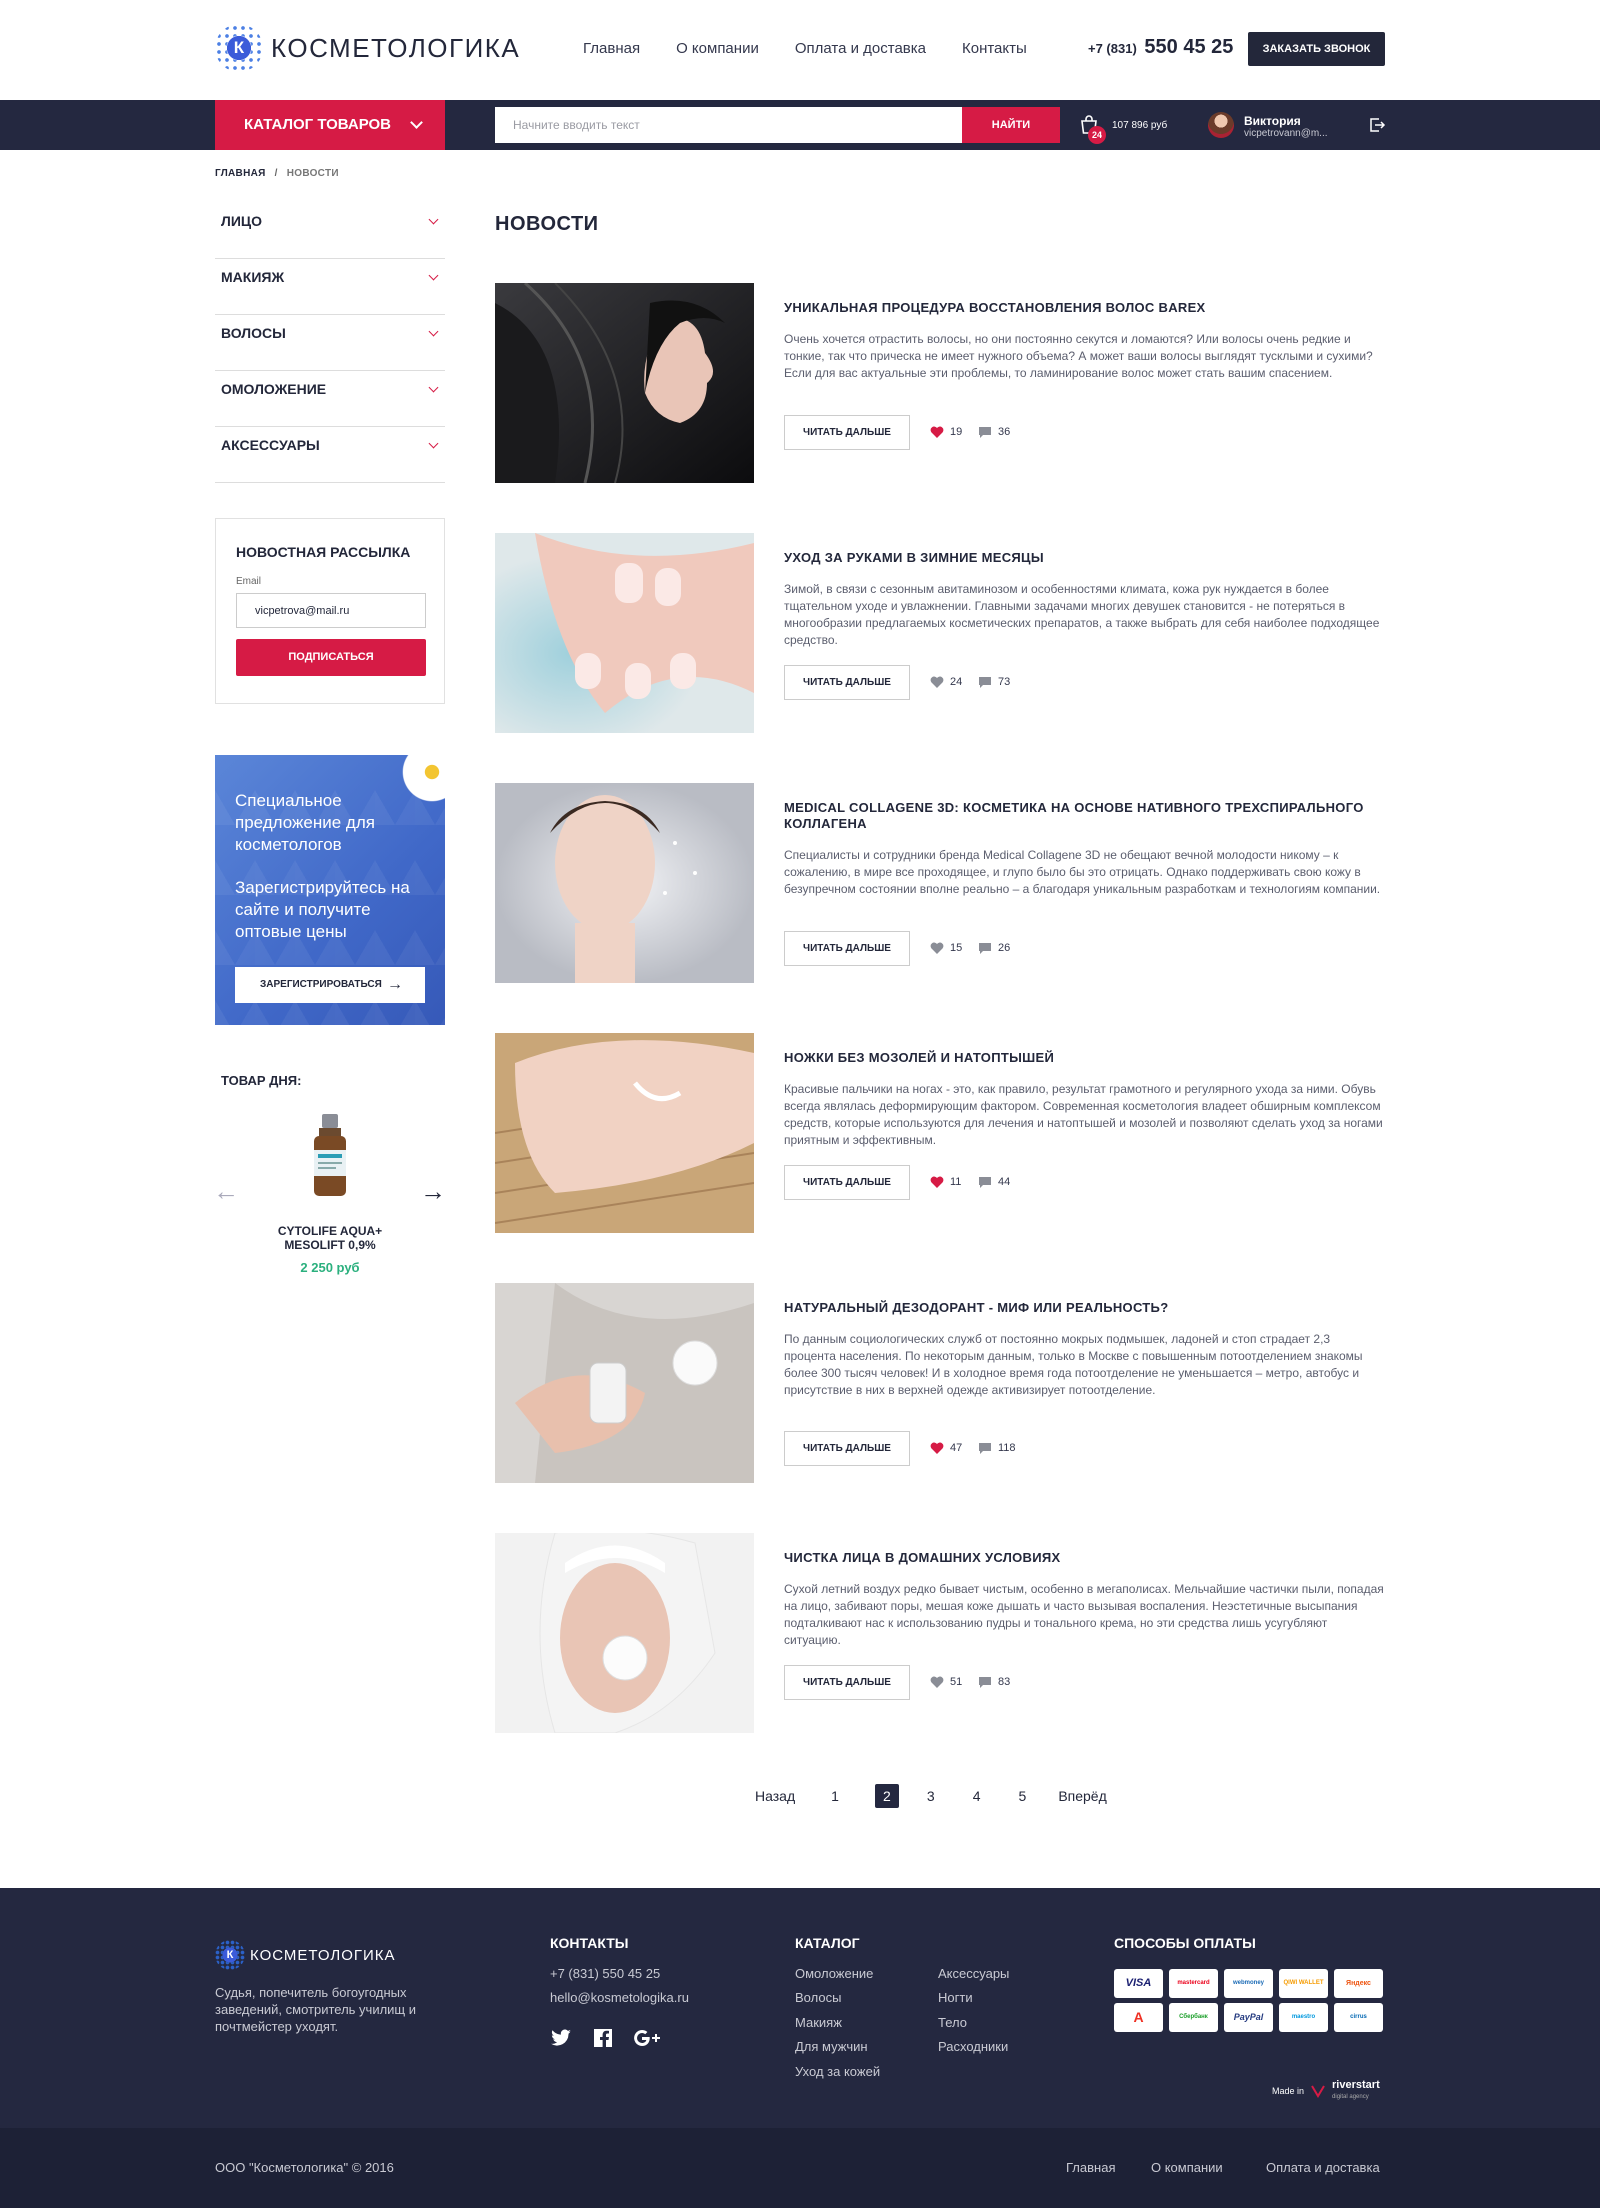 This screenshot has height=2208, width=1600. I want to click on email-field, so click(331, 610).